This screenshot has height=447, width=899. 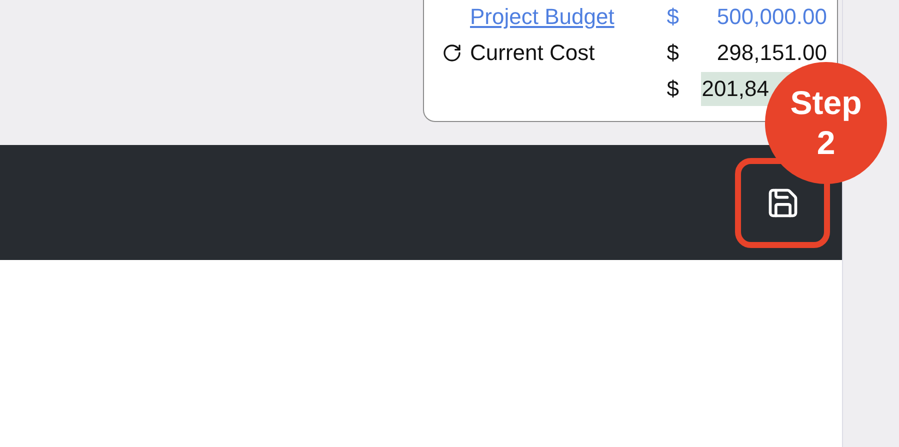 What do you see at coordinates (771, 17) in the screenshot?
I see `amount-value: 500,000.00` at bounding box center [771, 17].